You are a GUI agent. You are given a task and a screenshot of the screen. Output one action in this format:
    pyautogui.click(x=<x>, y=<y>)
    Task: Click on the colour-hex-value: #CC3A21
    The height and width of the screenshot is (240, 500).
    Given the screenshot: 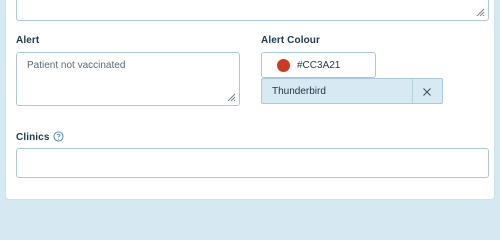 What is the action you would take?
    pyautogui.click(x=319, y=65)
    